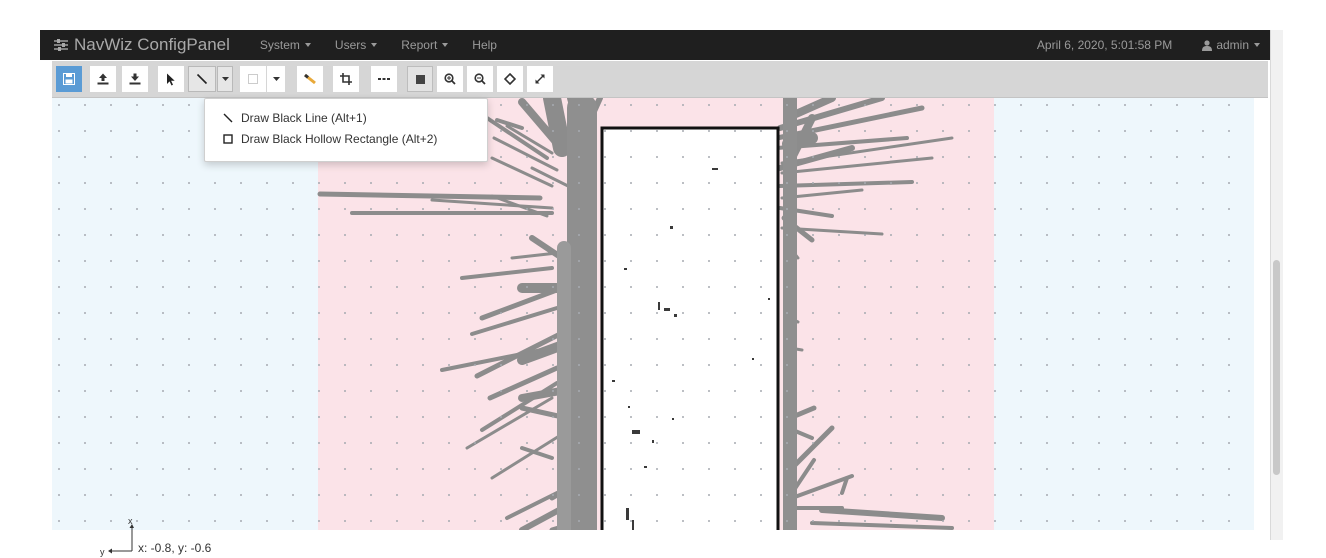 This screenshot has width=1326, height=558. I want to click on menu-users: Users, so click(356, 45).